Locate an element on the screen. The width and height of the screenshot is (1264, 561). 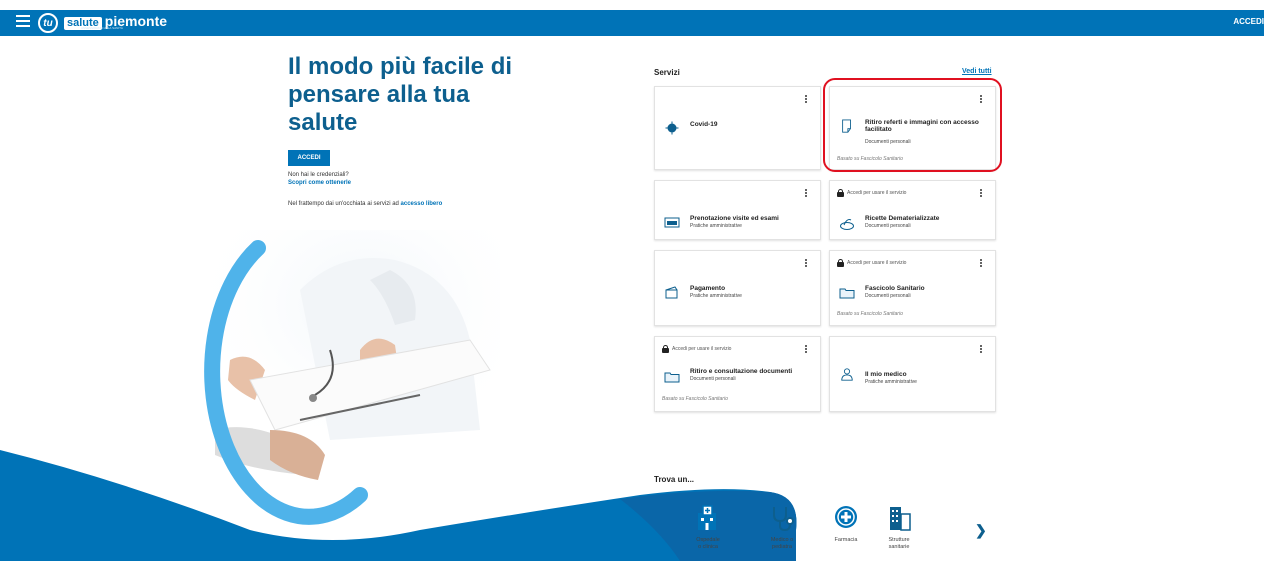
logo: tu salute piemonte is located at coordinates (102, 23).